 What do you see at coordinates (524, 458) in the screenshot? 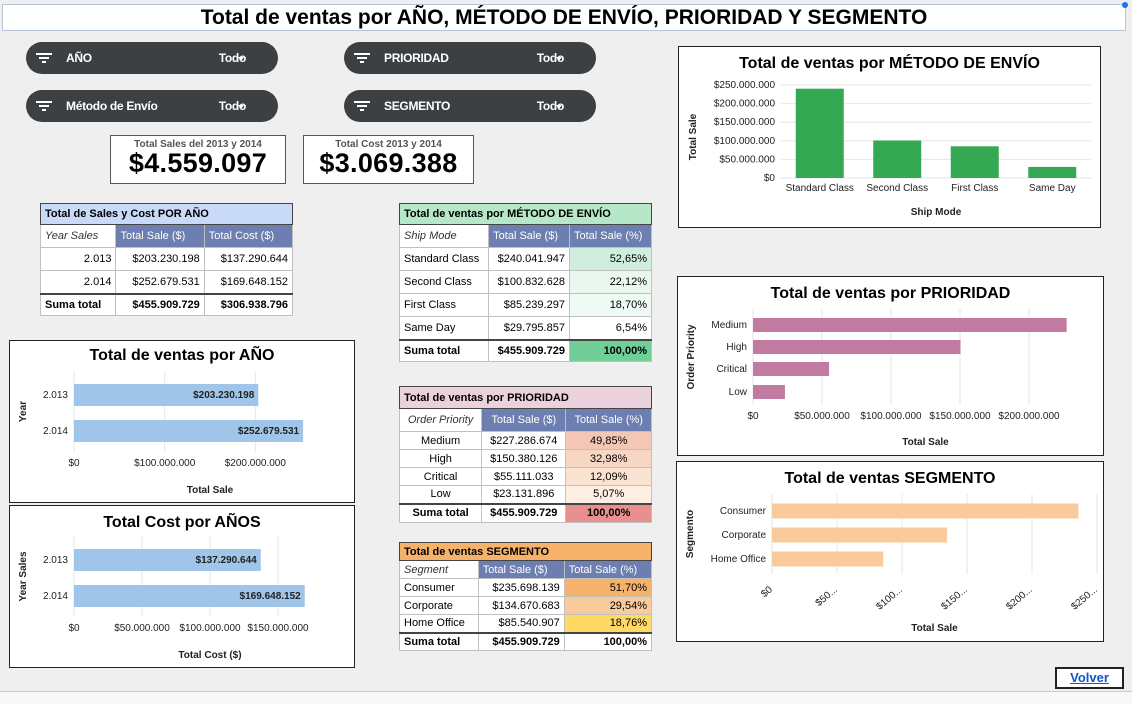
I see `table-cell: $150.380.126` at bounding box center [524, 458].